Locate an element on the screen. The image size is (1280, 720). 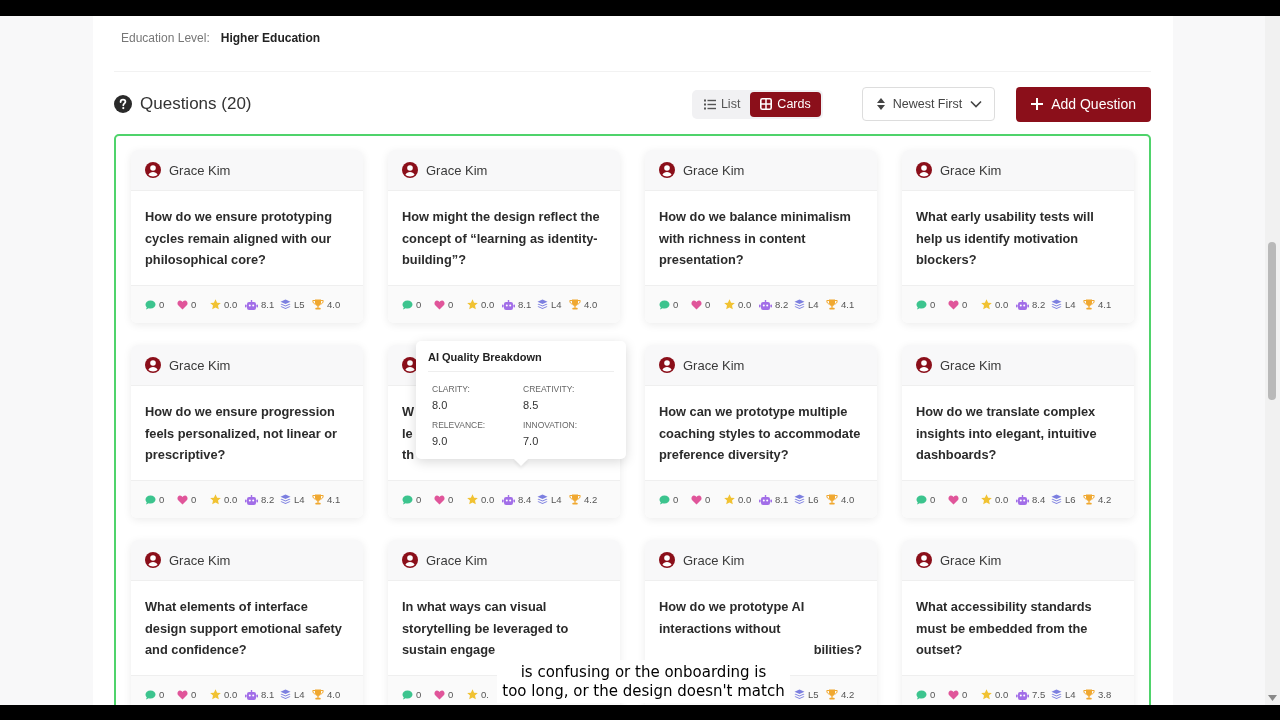
question-text: How do we ensure progression feels personalized, not linear or prescriptive? is located at coordinates (241, 433).